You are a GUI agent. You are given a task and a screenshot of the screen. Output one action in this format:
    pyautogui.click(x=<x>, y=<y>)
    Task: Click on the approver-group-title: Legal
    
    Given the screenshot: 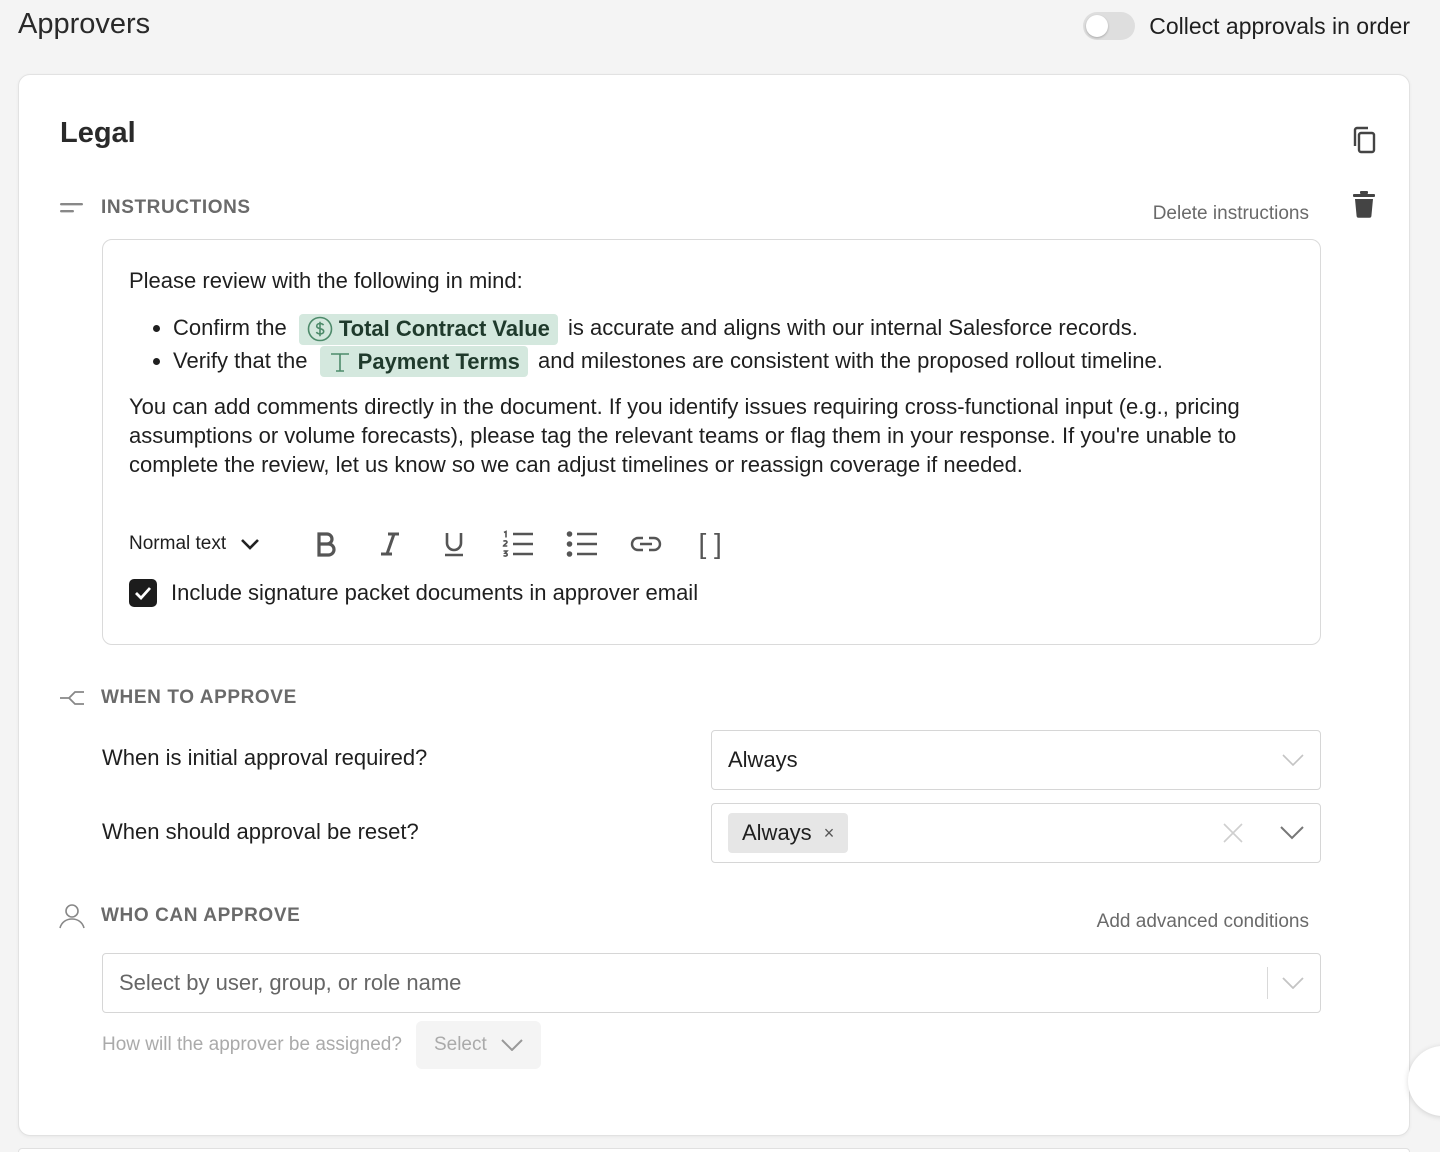 What is the action you would take?
    pyautogui.click(x=98, y=133)
    